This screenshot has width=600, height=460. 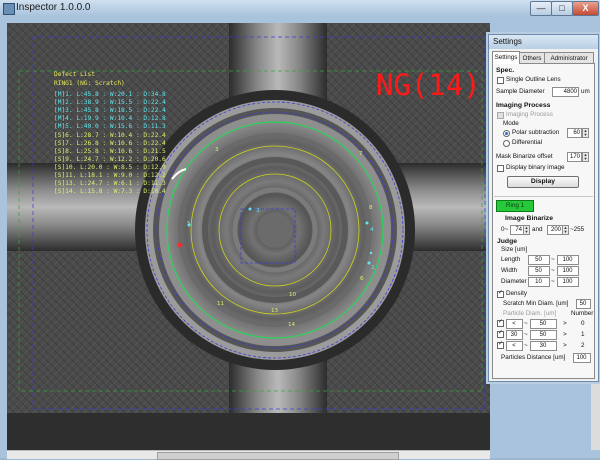 I want to click on defect-marker-label: 13, so click(x=275, y=311).